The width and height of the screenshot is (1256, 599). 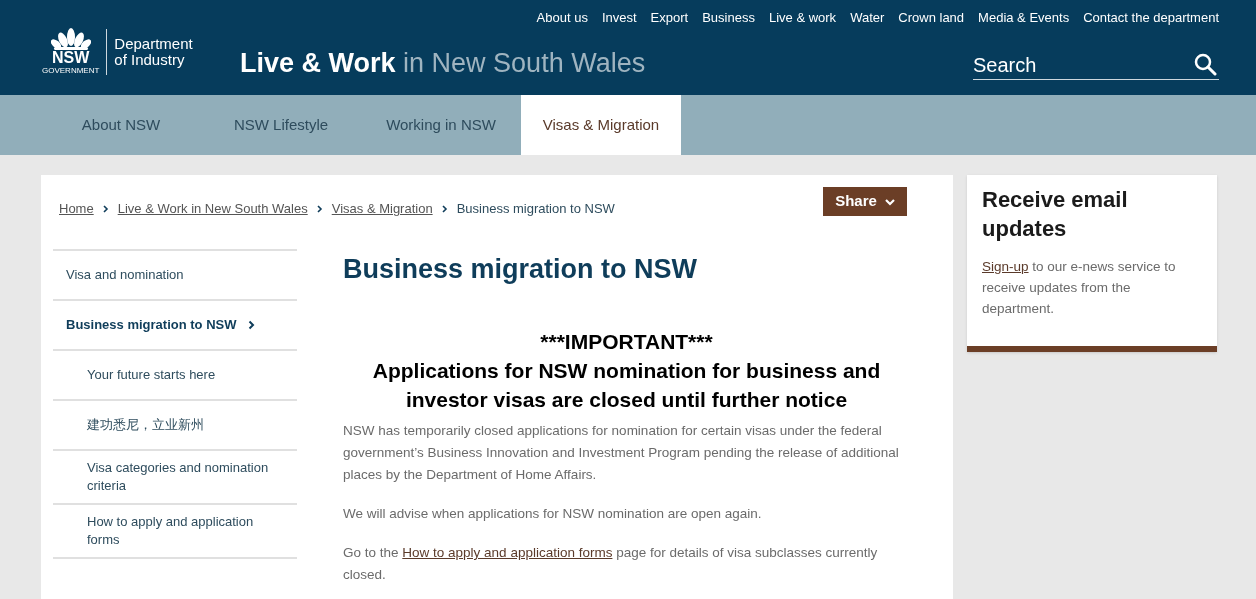 I want to click on page-title: Business migration to NSW, so click(x=521, y=269).